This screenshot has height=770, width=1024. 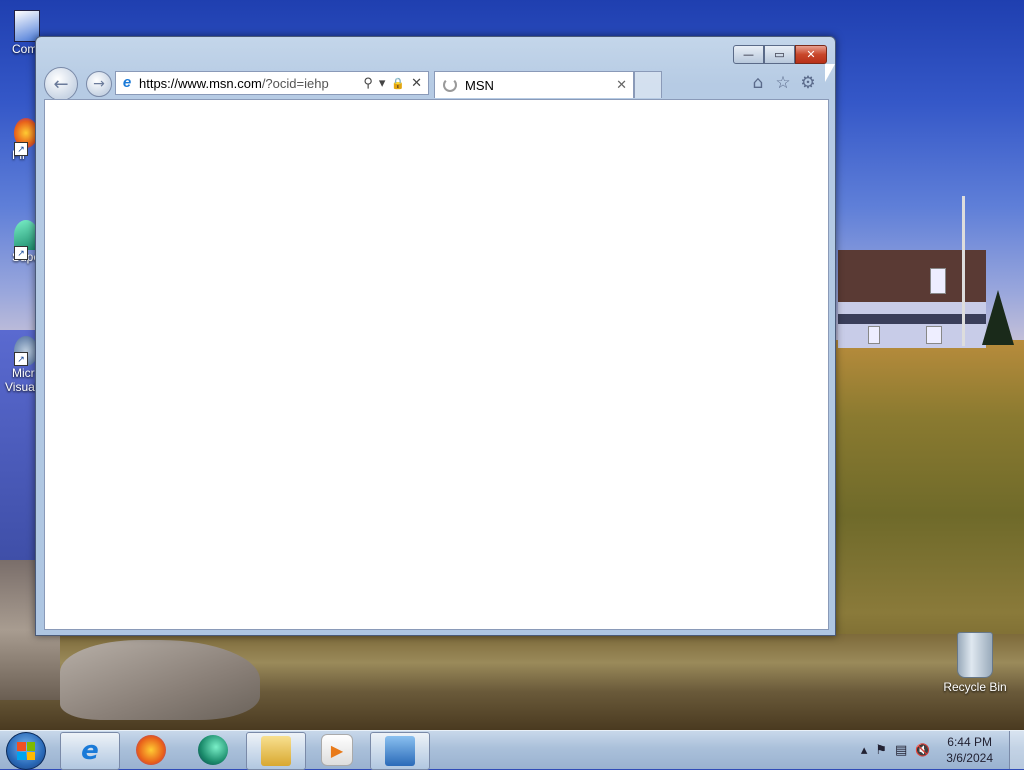 What do you see at coordinates (295, 83) in the screenshot?
I see `url-path: /?ocid=iehp` at bounding box center [295, 83].